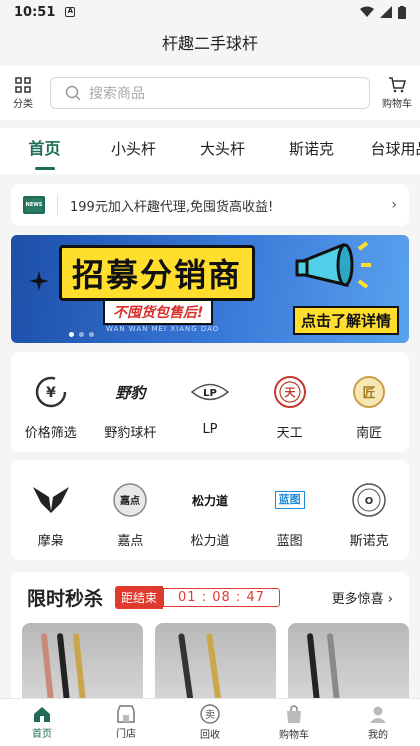 This screenshot has height=746, width=420. Describe the element at coordinates (172, 207) in the screenshot. I see `notice-text: 199元加入杆趣代理,免囤货高收益!` at that location.